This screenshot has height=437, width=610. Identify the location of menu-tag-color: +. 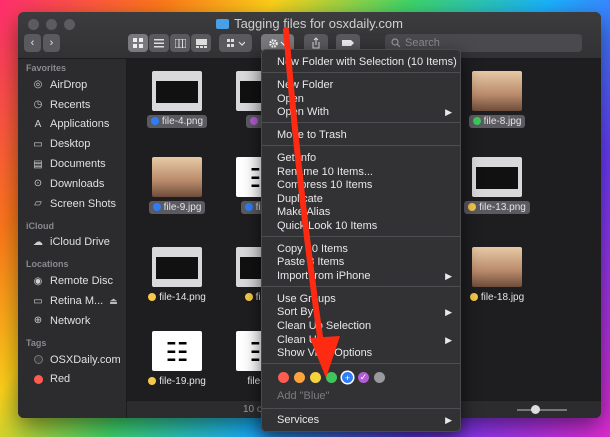
(347, 377).